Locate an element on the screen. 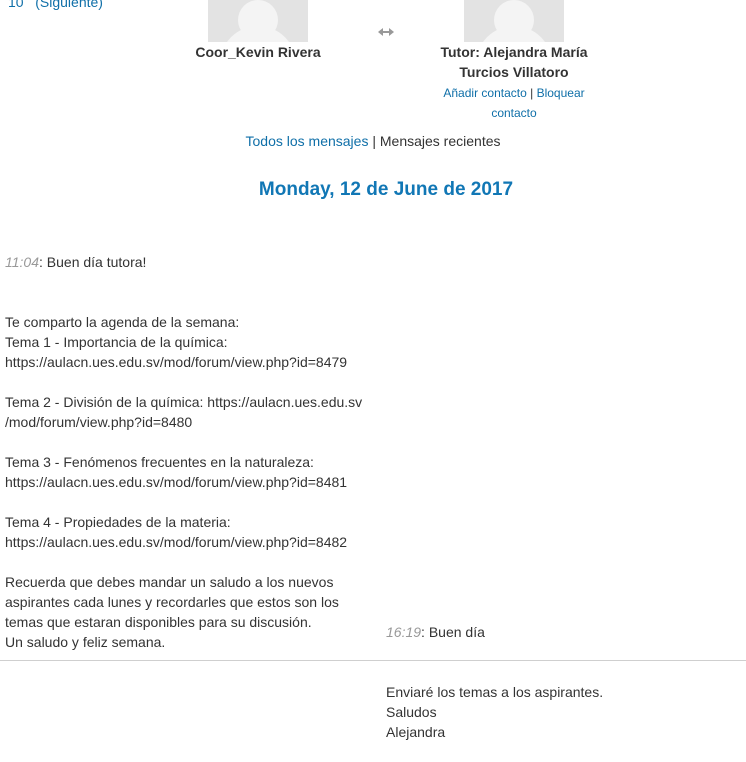 The image size is (746, 762). all-messages-link: Todos los mensajes is located at coordinates (307, 141).